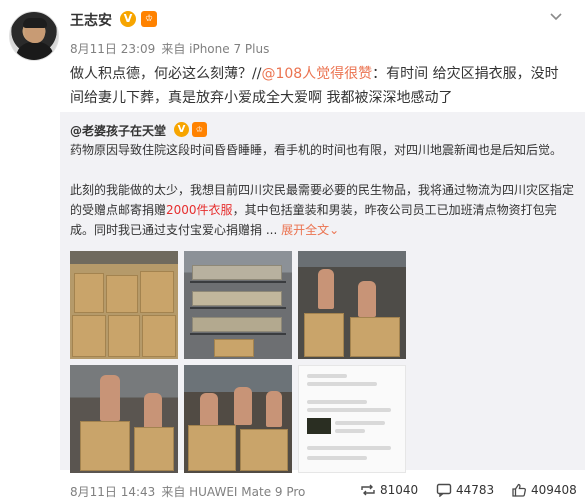 The height and width of the screenshot is (502, 585). What do you see at coordinates (444, 490) in the screenshot?
I see `comment-icon` at bounding box center [444, 490].